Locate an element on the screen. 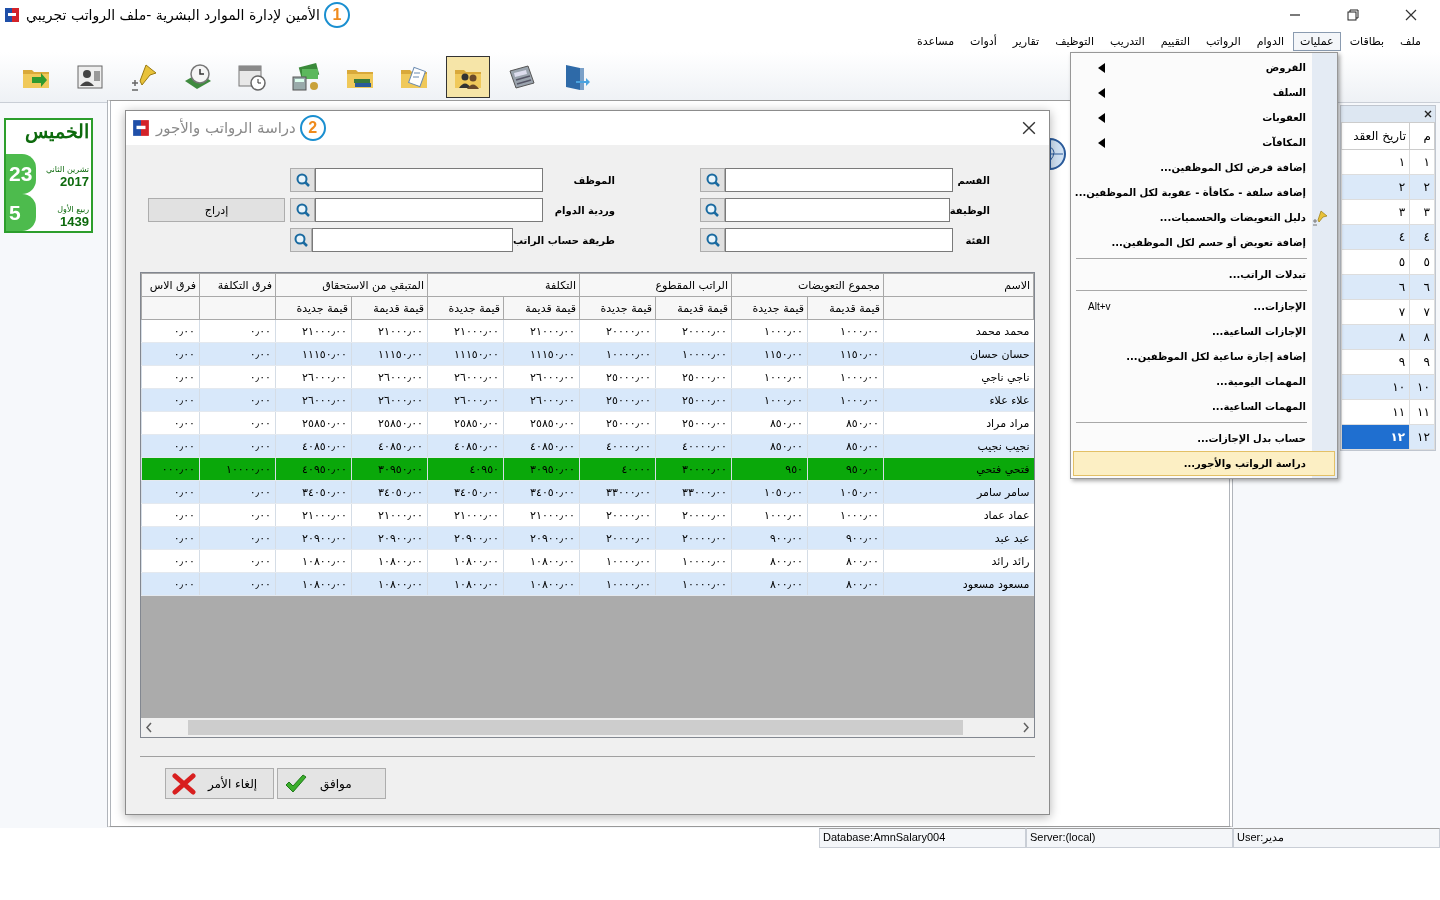 This screenshot has height=900, width=1440. table-cell: ٥ is located at coordinates (1375, 262).